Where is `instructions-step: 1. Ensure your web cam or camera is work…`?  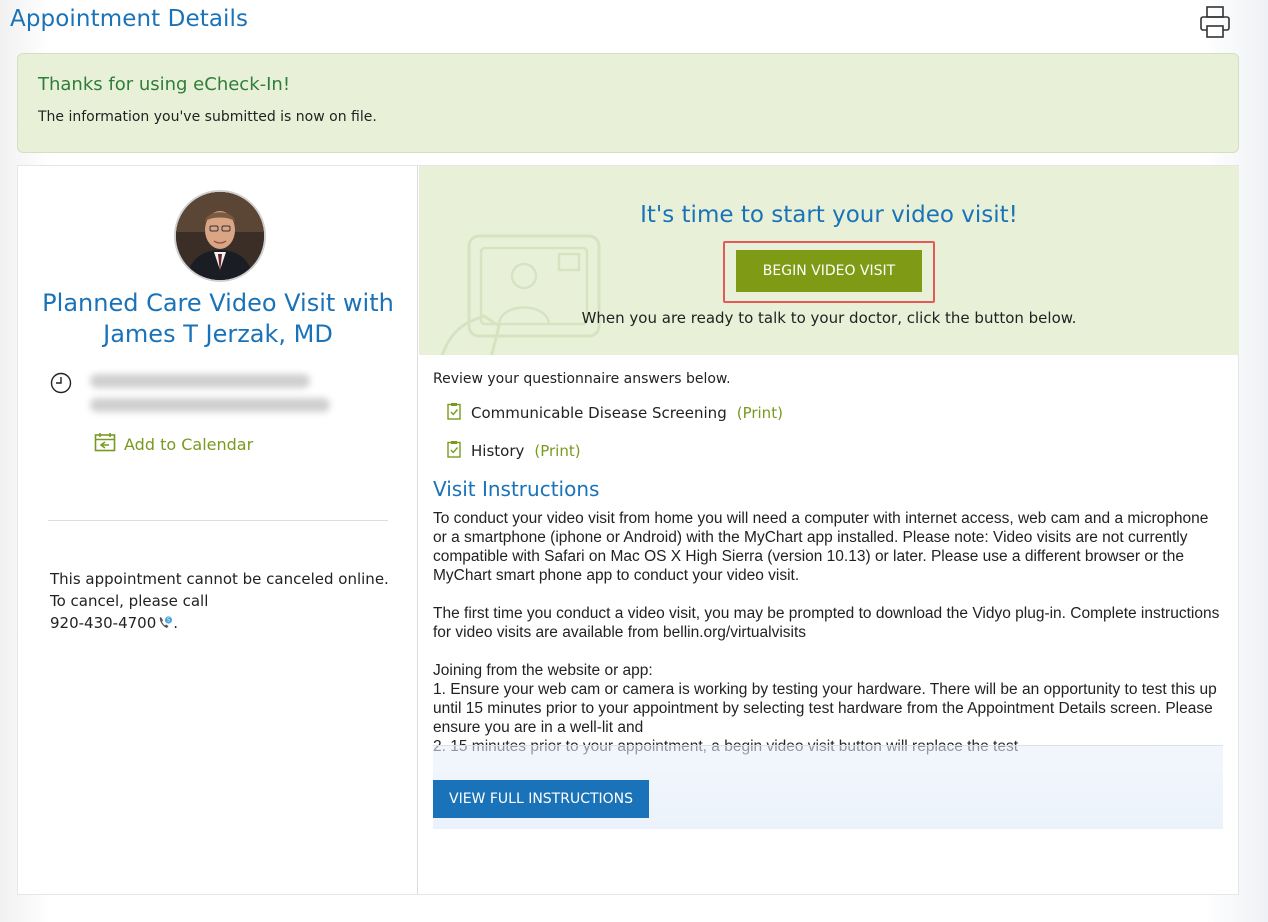 instructions-step: 1. Ensure your web cam or camera is work… is located at coordinates (825, 708).